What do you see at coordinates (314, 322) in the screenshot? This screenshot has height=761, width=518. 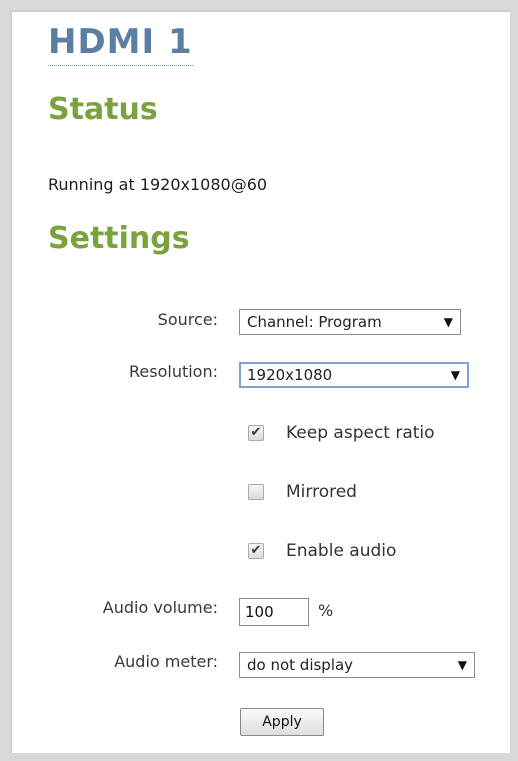 I see `source-value: Channel: Program` at bounding box center [314, 322].